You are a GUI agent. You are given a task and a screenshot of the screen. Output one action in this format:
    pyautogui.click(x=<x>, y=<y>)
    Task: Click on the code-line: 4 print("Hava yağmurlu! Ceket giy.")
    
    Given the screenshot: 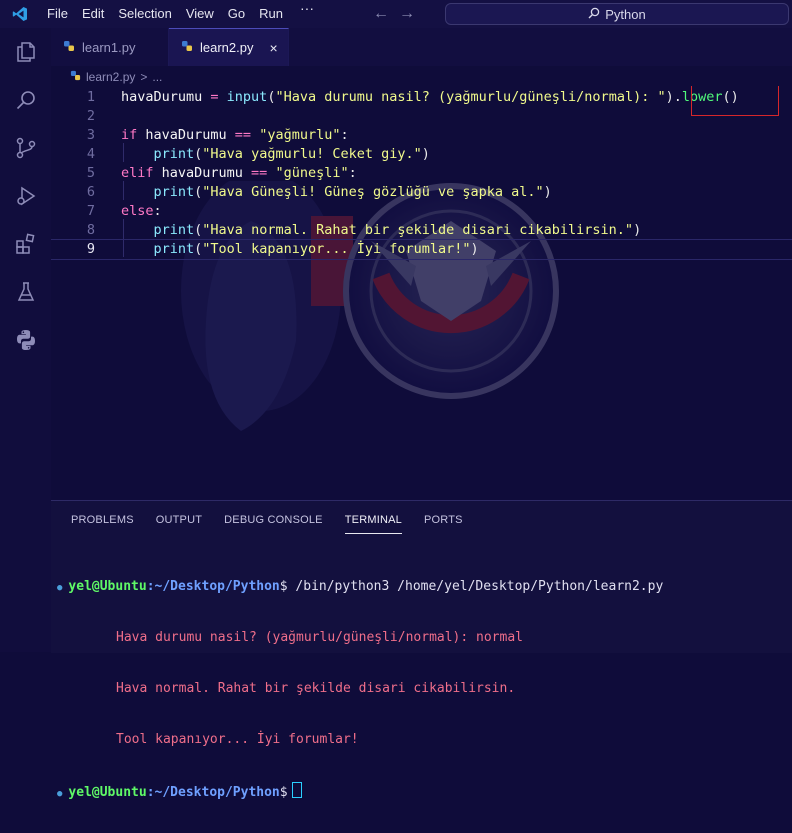 What is the action you would take?
    pyautogui.click(x=421, y=154)
    